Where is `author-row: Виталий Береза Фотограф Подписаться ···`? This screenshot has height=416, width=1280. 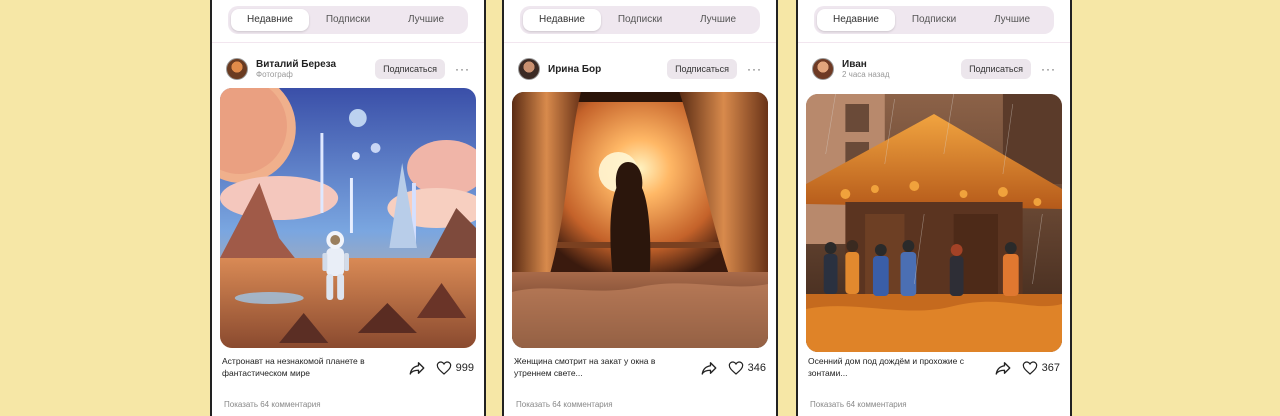 author-row: Виталий Береза Фотограф Подписаться ··· is located at coordinates (348, 69).